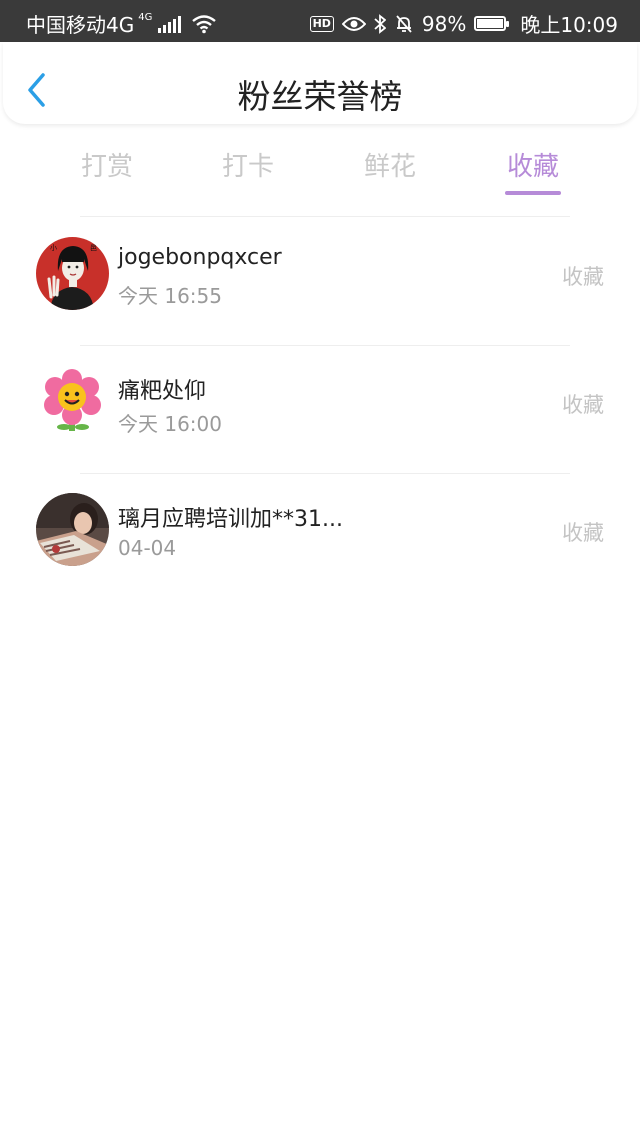 The image size is (640, 1138). I want to click on app-header: 粉丝荣誉榜, so click(320, 83).